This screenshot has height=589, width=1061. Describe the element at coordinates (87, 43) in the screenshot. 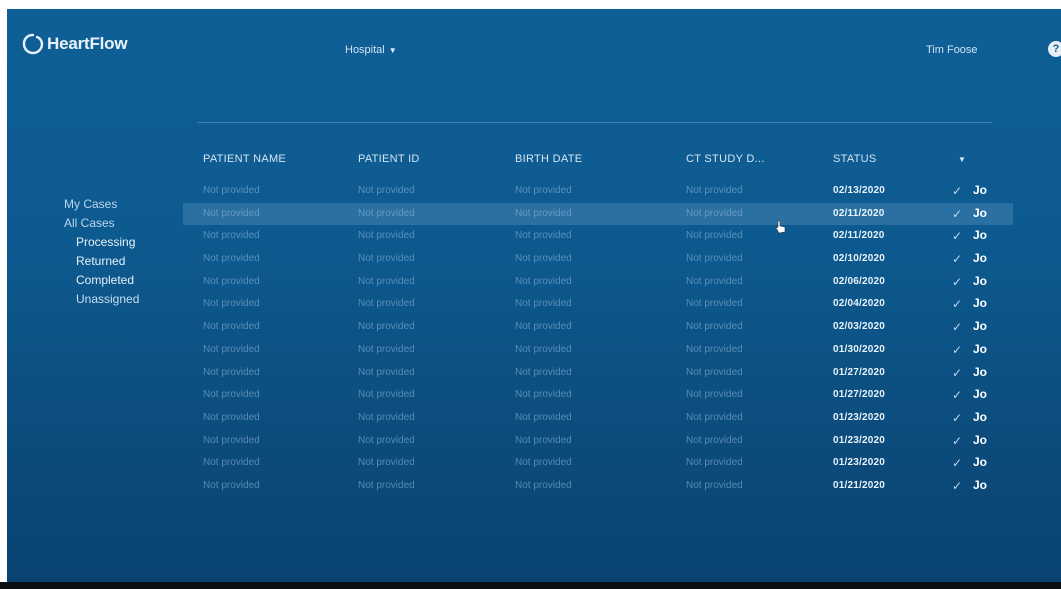

I see `logo-text: HeartFlow` at that location.